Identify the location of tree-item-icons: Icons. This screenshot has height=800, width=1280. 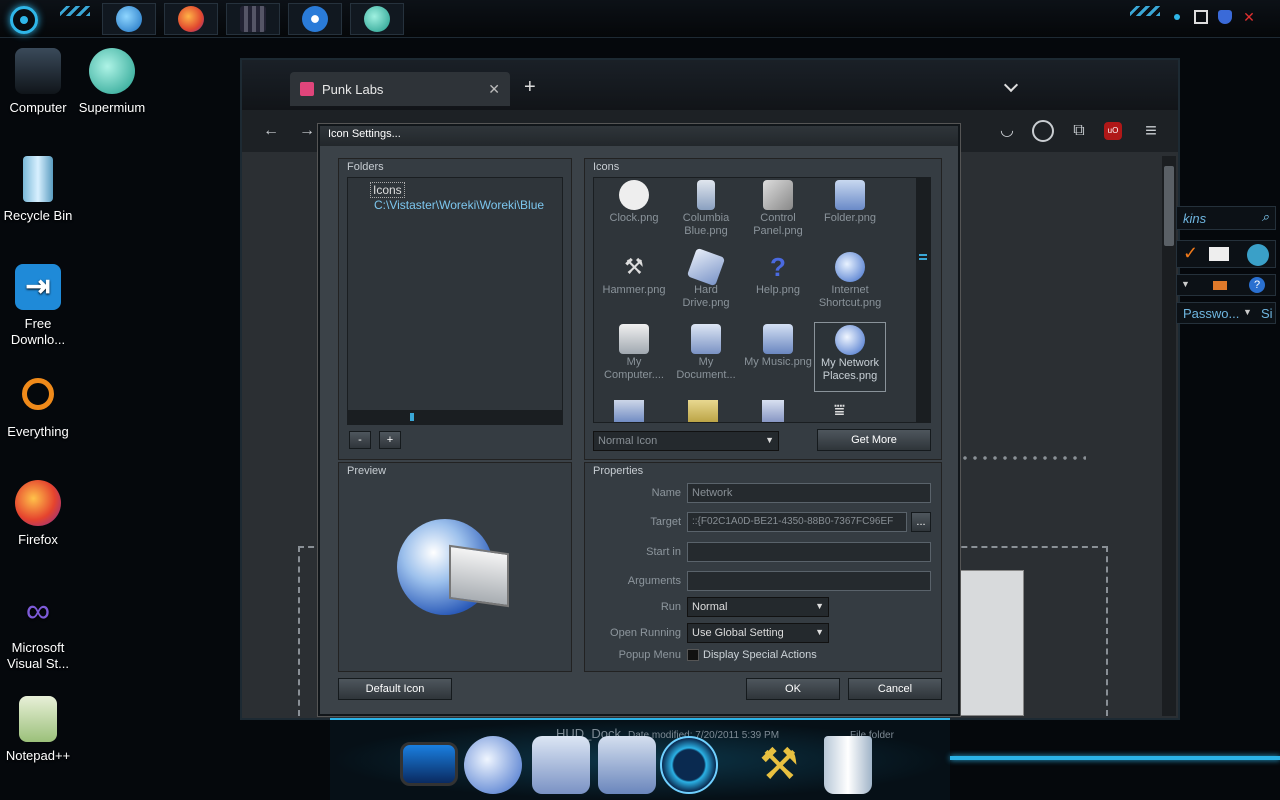
(387, 190).